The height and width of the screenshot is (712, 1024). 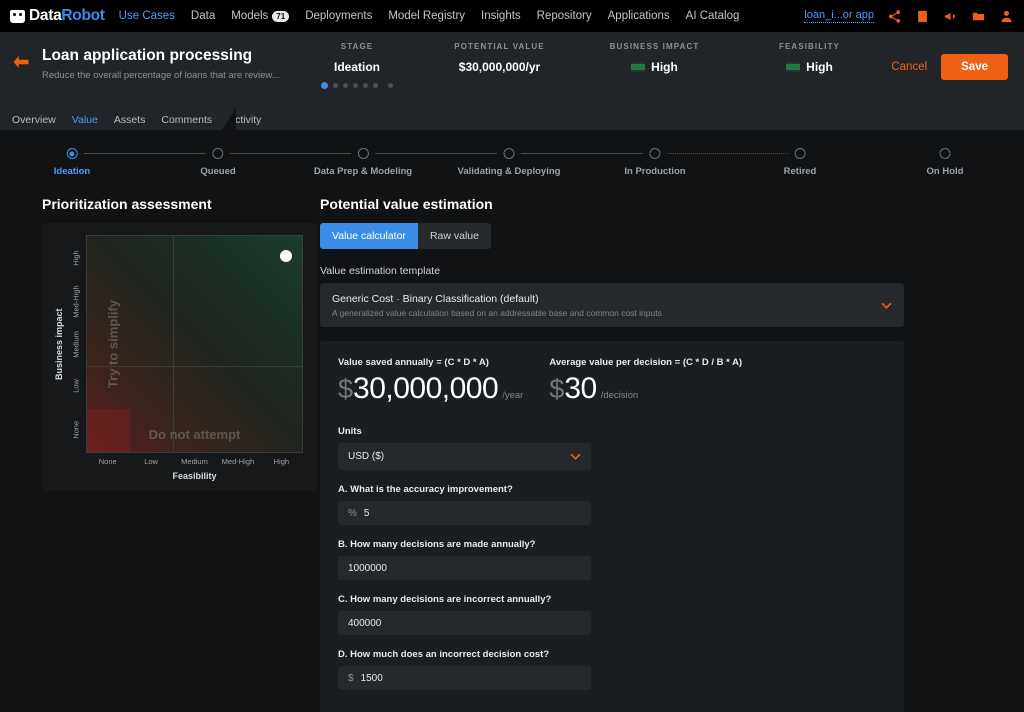 I want to click on nav-label: Applications, so click(x=638, y=16).